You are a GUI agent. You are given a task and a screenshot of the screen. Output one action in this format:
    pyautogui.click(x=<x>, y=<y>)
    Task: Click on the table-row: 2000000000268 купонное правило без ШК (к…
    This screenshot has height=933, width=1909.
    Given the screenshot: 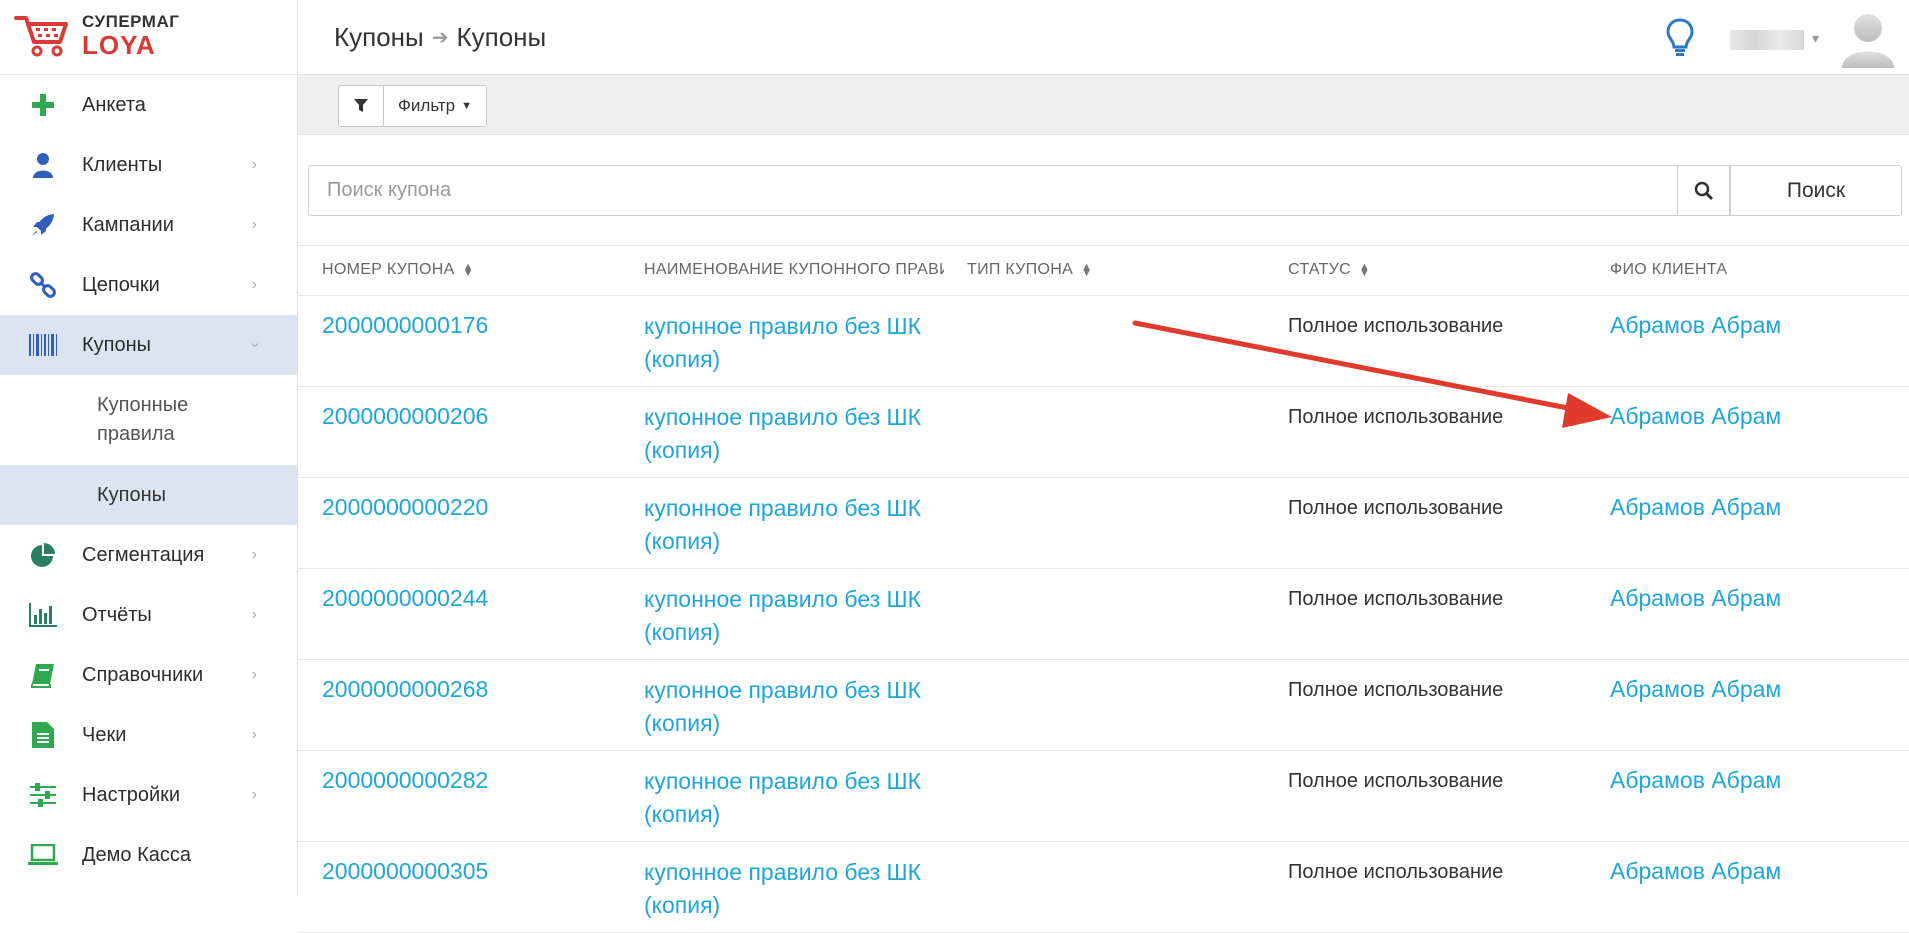 What is the action you would take?
    pyautogui.click(x=1103, y=705)
    